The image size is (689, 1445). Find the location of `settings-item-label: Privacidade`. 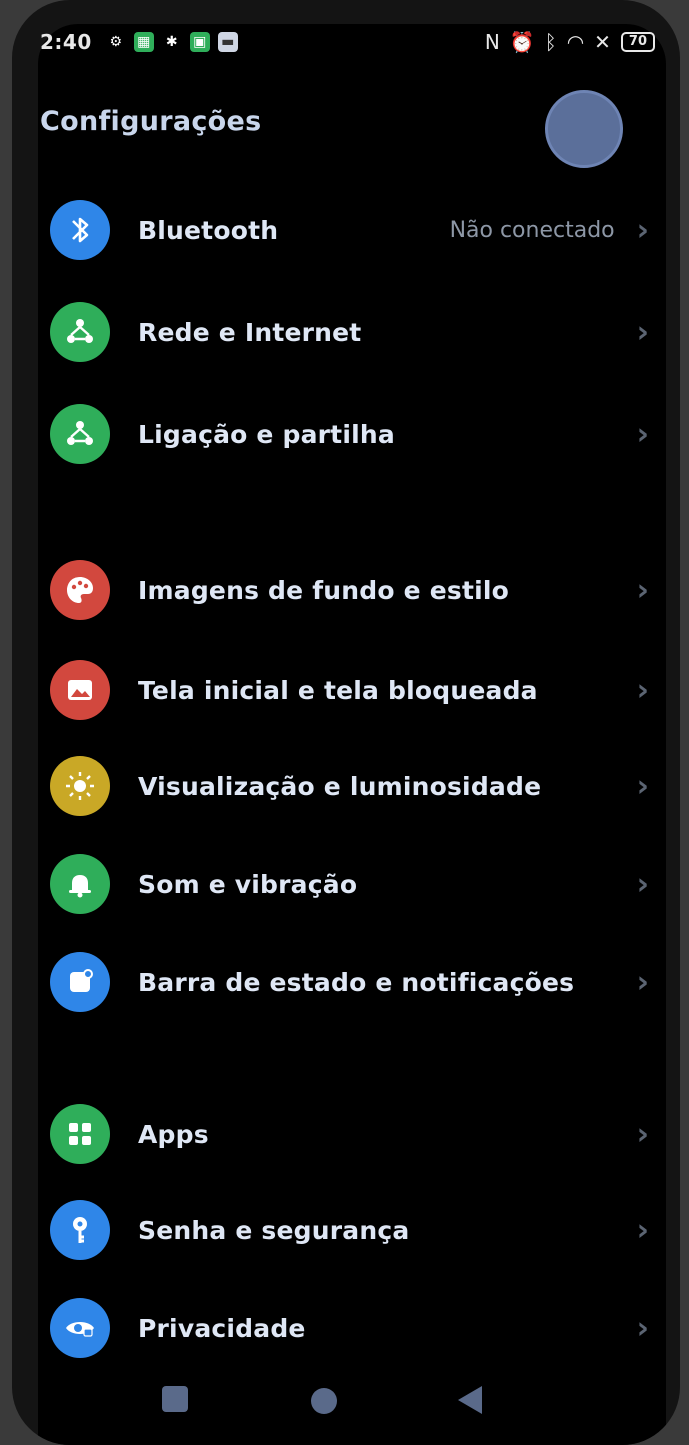

settings-item-label: Privacidade is located at coordinates (222, 1328).